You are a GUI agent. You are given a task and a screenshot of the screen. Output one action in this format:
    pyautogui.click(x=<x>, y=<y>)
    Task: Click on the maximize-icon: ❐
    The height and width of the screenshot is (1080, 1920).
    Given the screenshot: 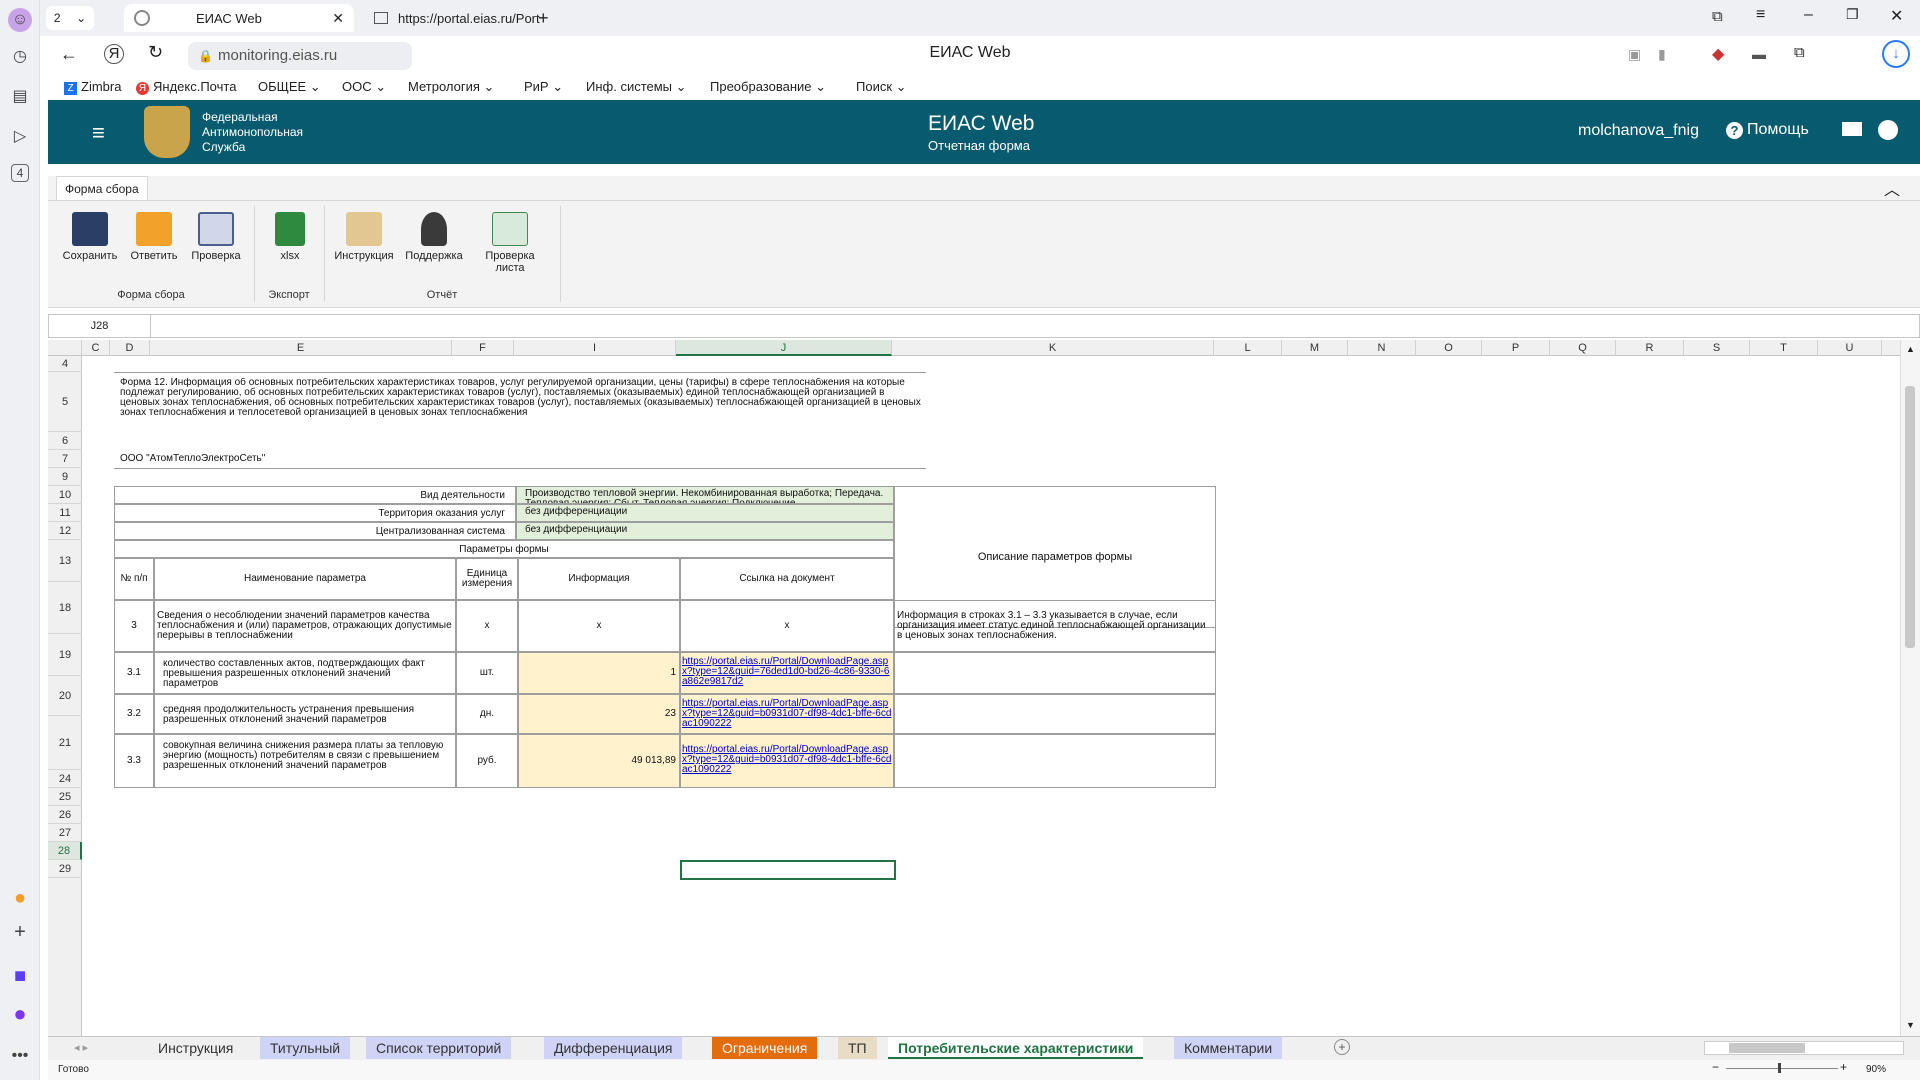 What is the action you would take?
    pyautogui.click(x=1852, y=14)
    